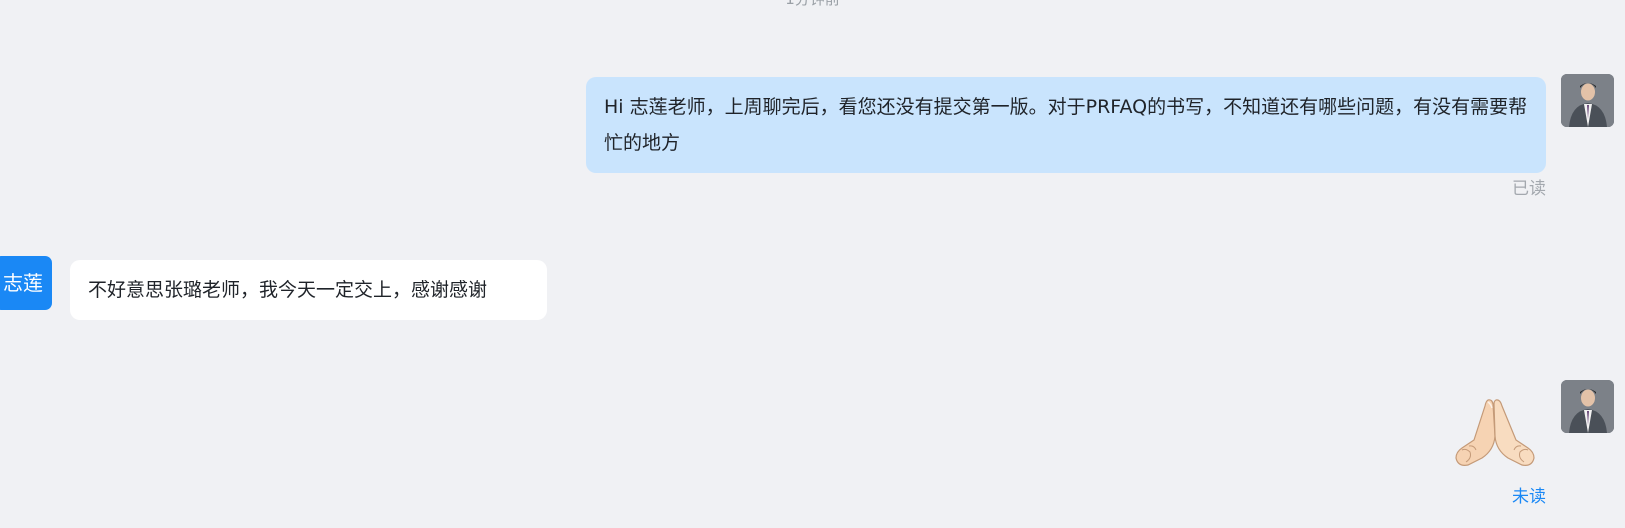 Image resolution: width=1625 pixels, height=528 pixels. What do you see at coordinates (1529, 497) in the screenshot?
I see `unread-status-label: 未读` at bounding box center [1529, 497].